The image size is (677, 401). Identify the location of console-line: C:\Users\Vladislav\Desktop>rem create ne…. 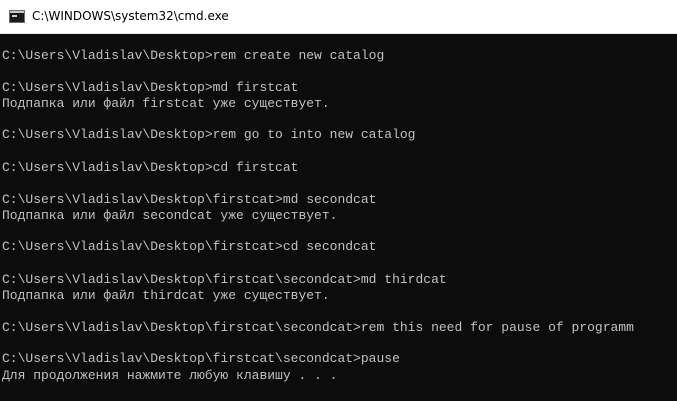
(193, 55).